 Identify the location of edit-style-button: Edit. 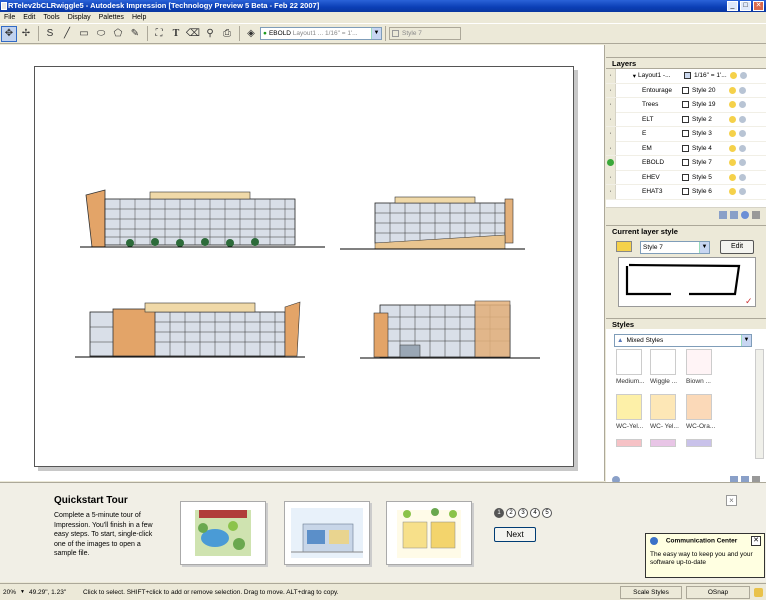
(737, 246).